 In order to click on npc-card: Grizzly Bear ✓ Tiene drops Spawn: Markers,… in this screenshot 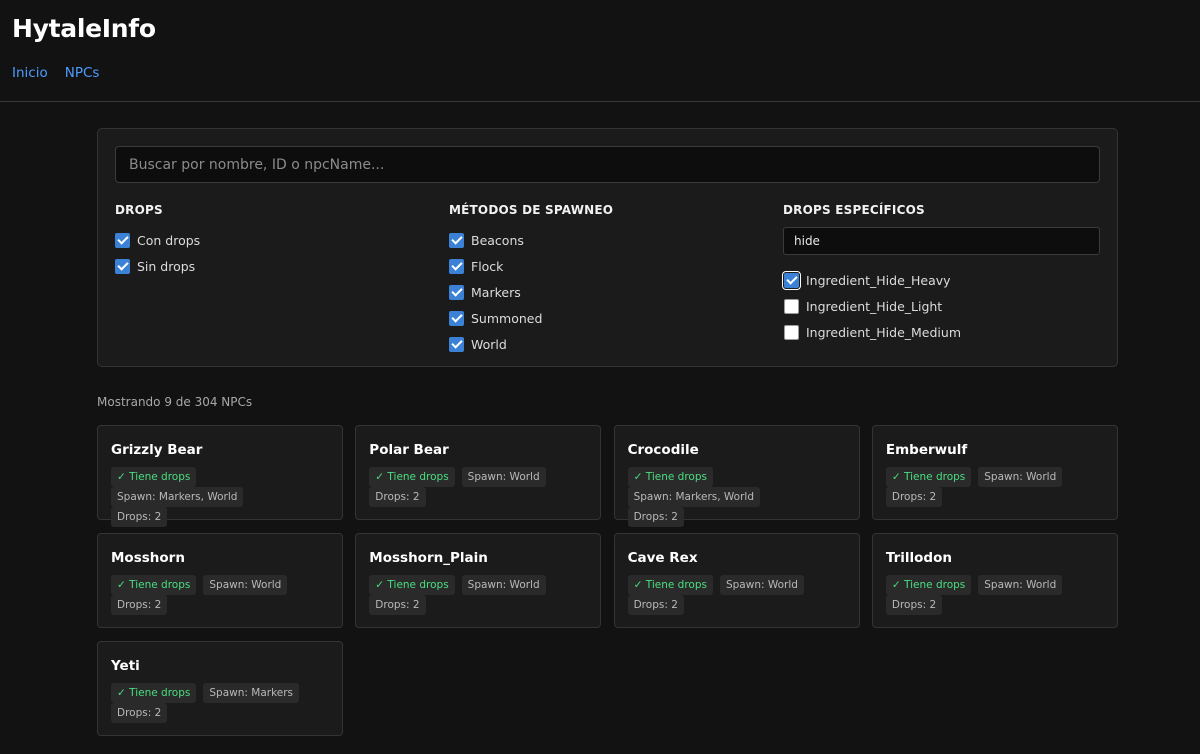, I will do `click(220, 476)`.